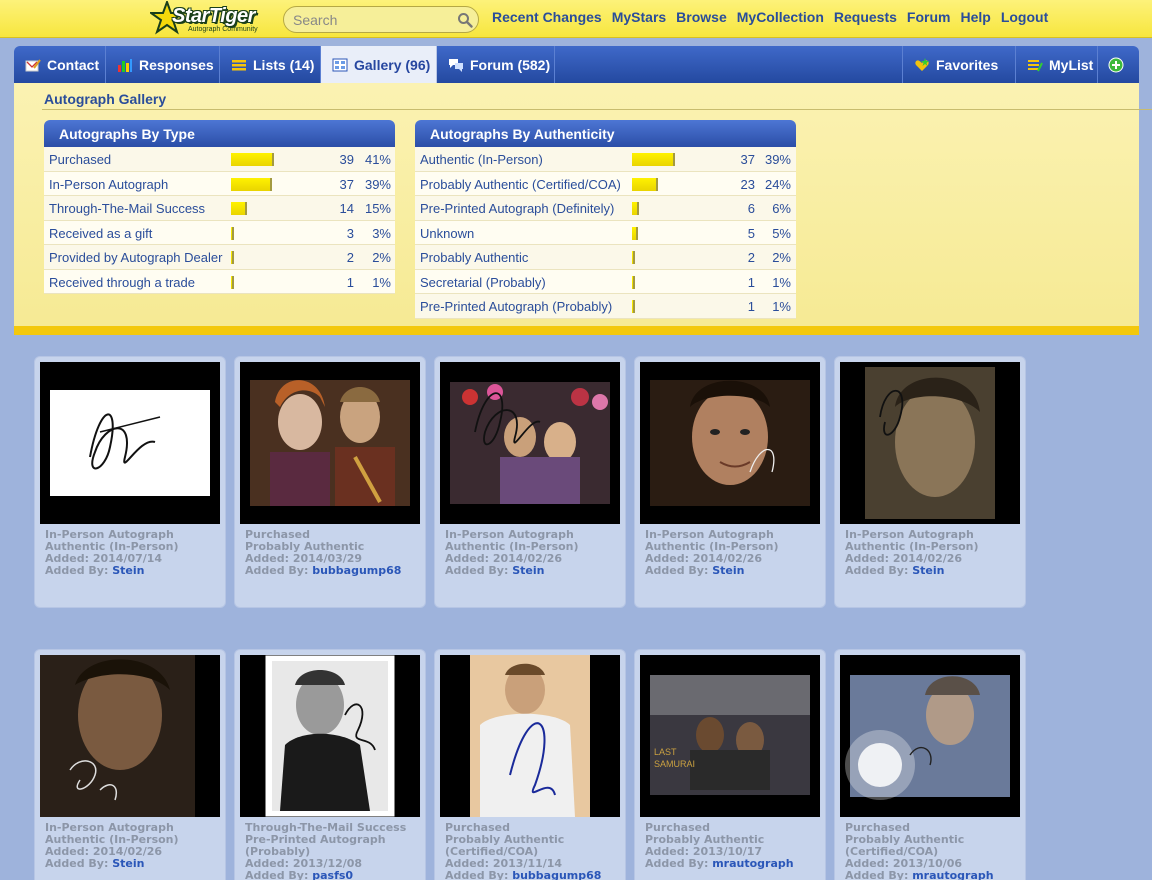  What do you see at coordinates (377, 159) in the screenshot?
I see `stat-percent: 41%` at bounding box center [377, 159].